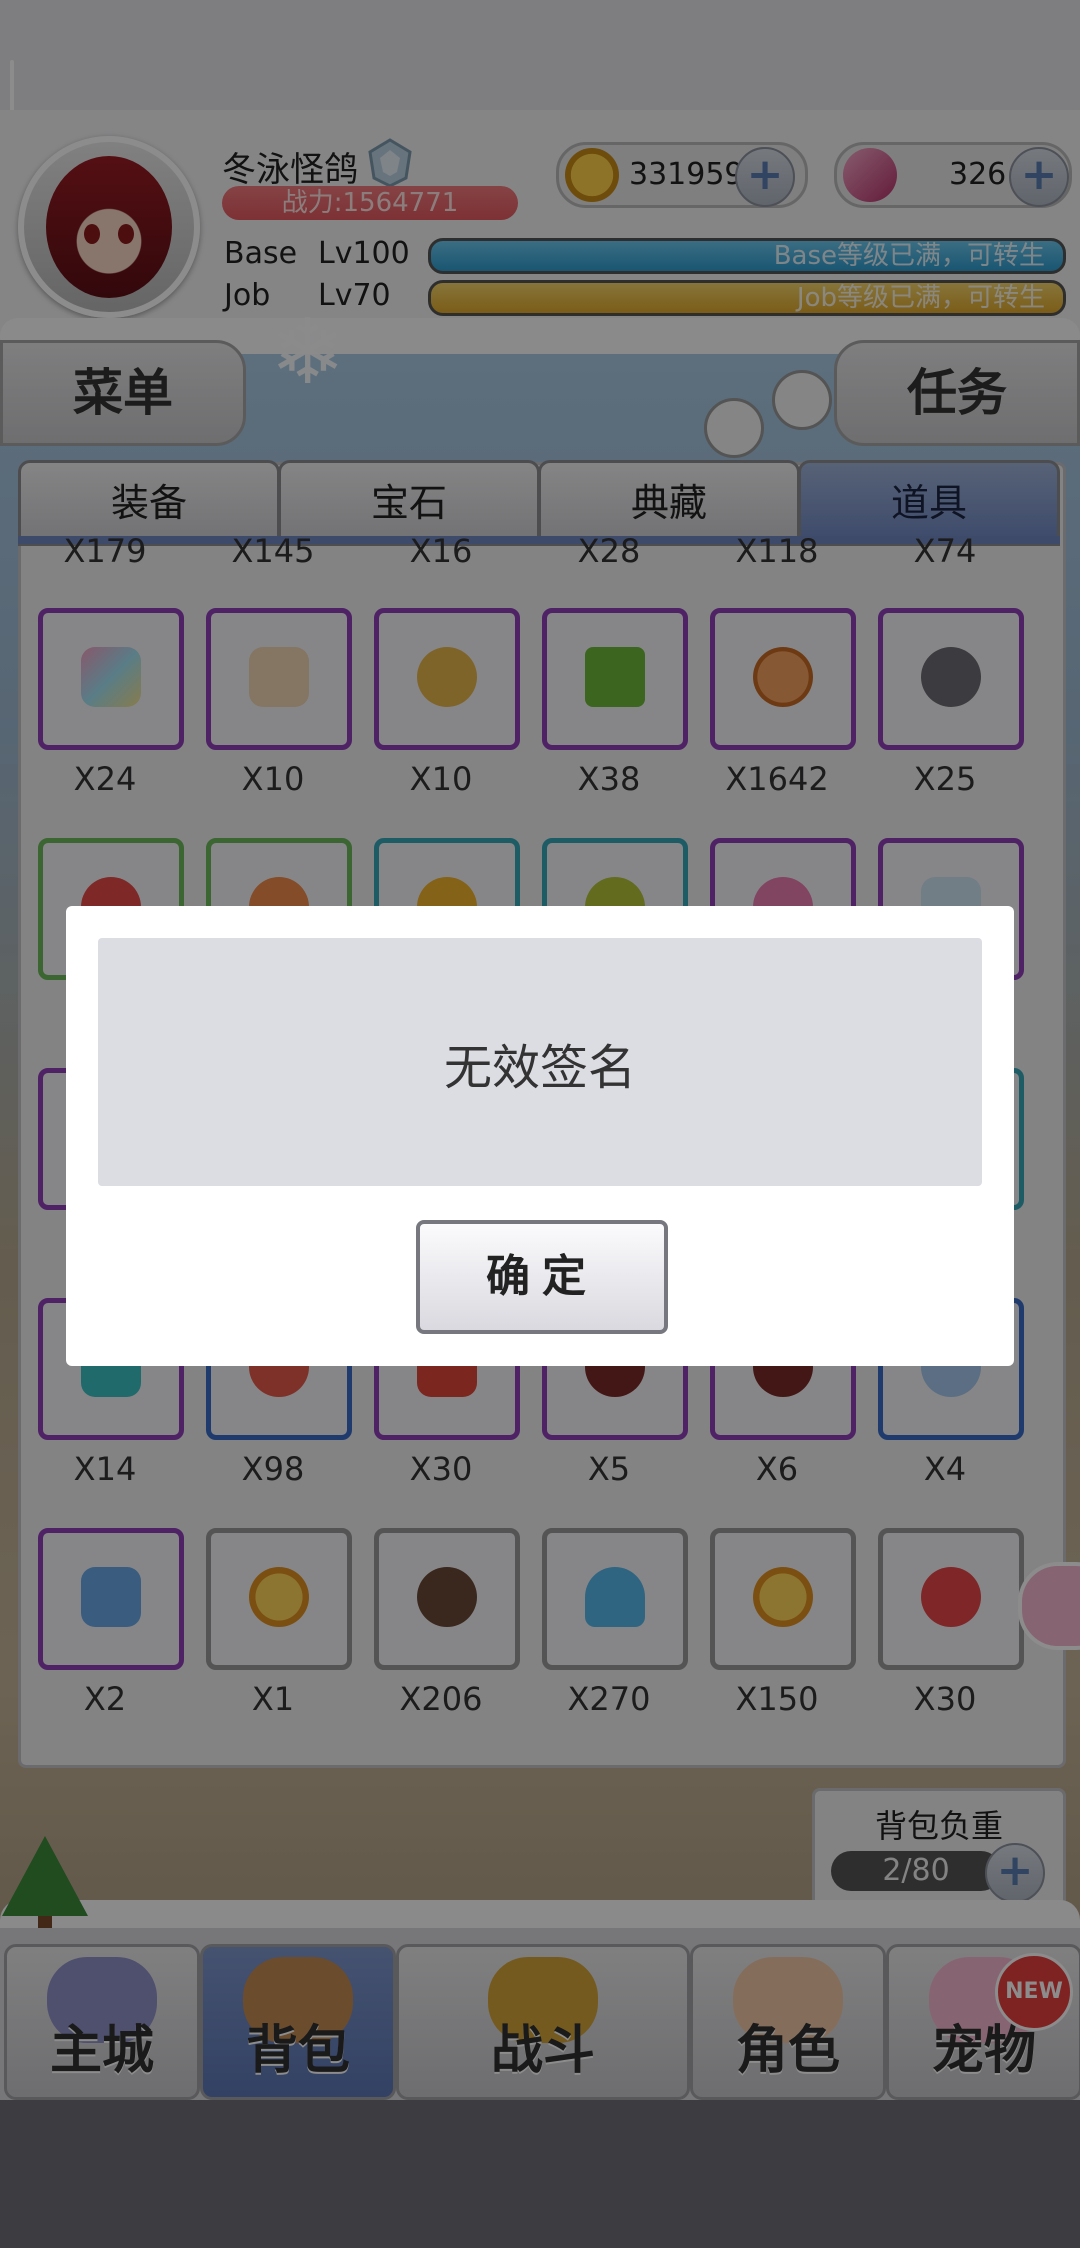 Image resolution: width=1080 pixels, height=2248 pixels. I want to click on dialog-message: 无效签名, so click(539, 1068).